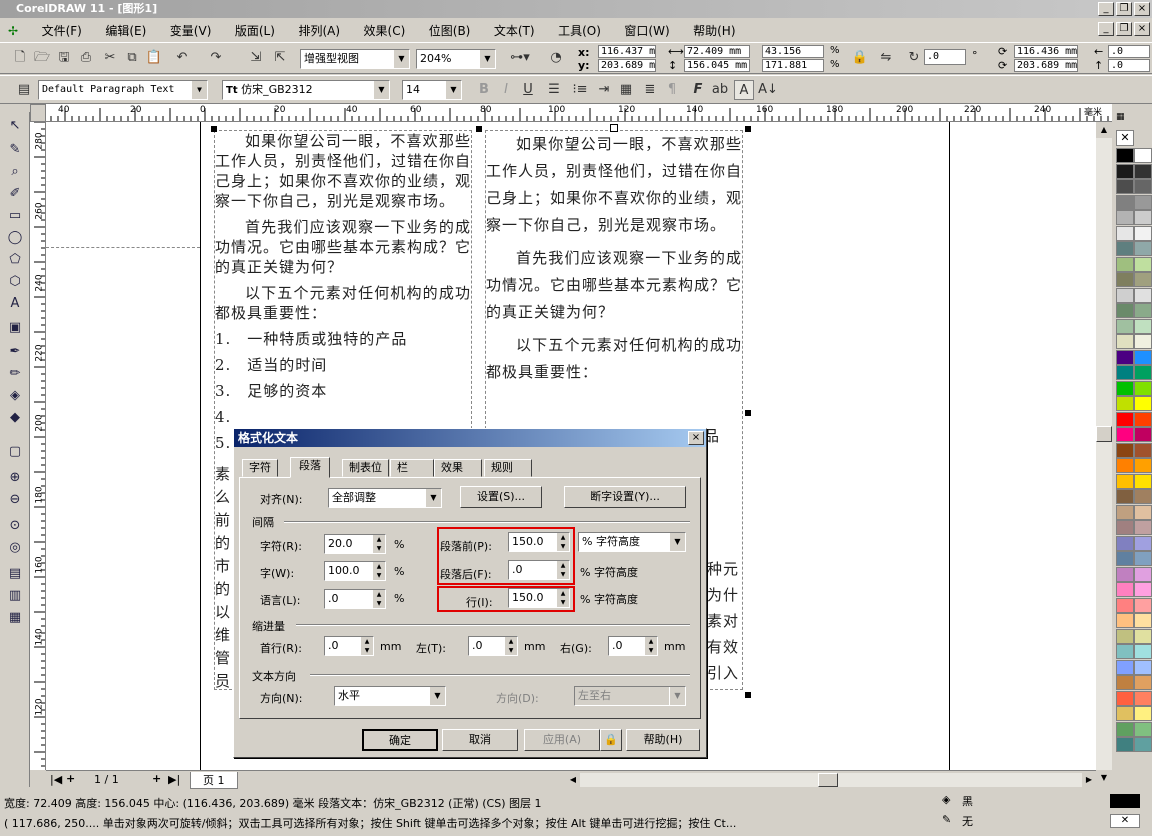  What do you see at coordinates (255, 30) in the screenshot?
I see `menu-layout: 版面(L)` at bounding box center [255, 30].